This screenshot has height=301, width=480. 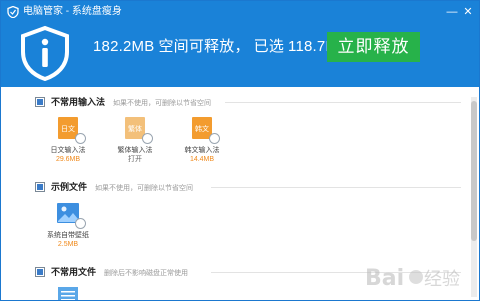 I want to click on item-name: 韩文输入法, so click(x=202, y=150).